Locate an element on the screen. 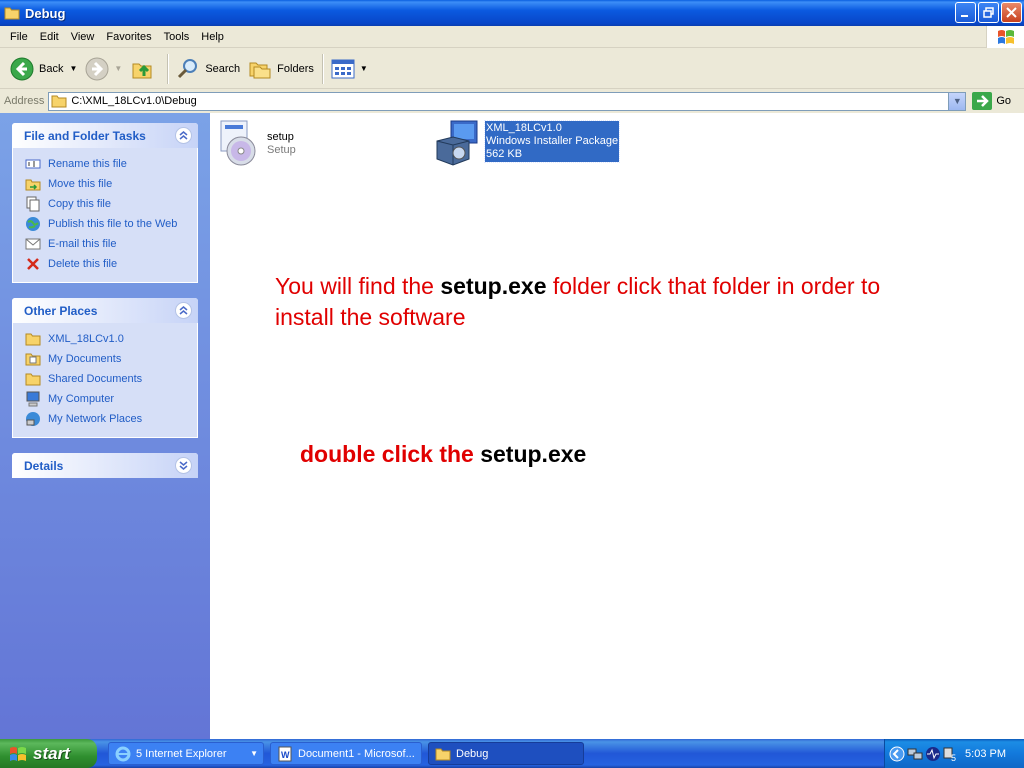  email-icon is located at coordinates (33, 244).